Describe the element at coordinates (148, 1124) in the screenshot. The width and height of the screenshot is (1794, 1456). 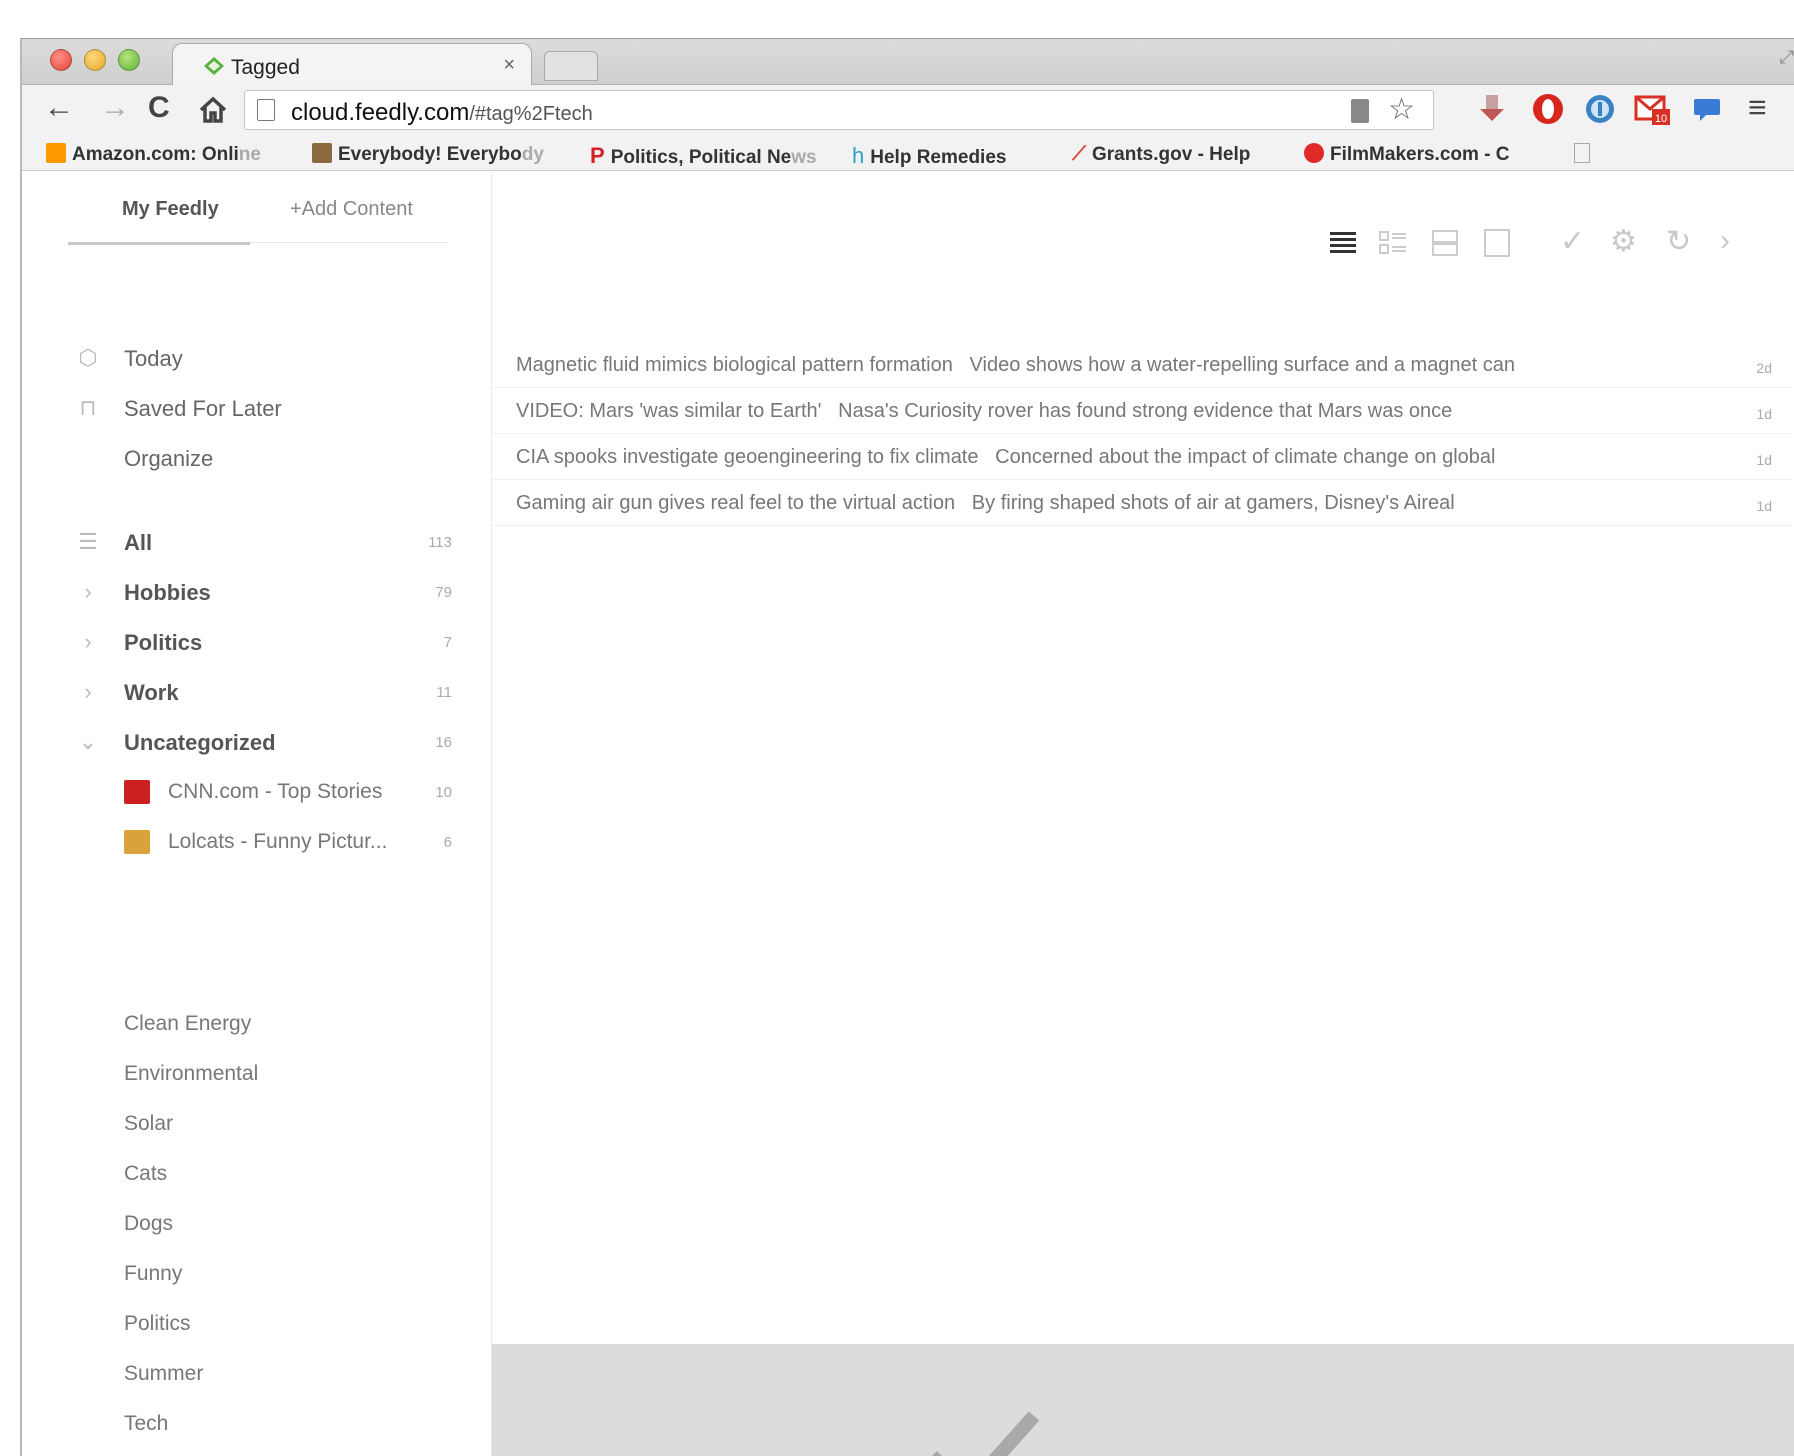
I see `sidebar-tag-solar: Solar` at that location.